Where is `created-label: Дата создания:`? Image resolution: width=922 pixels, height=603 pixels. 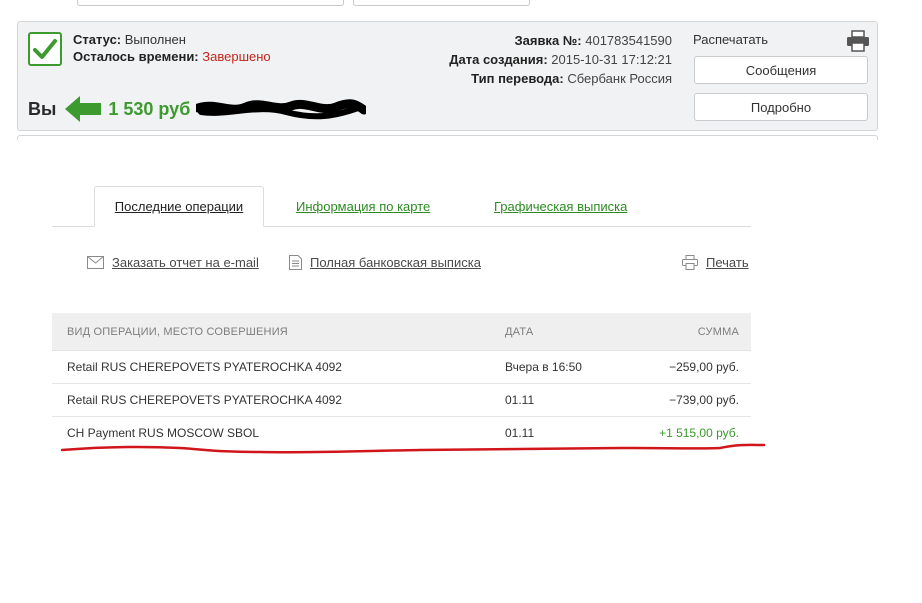 created-label: Дата создания: is located at coordinates (498, 59).